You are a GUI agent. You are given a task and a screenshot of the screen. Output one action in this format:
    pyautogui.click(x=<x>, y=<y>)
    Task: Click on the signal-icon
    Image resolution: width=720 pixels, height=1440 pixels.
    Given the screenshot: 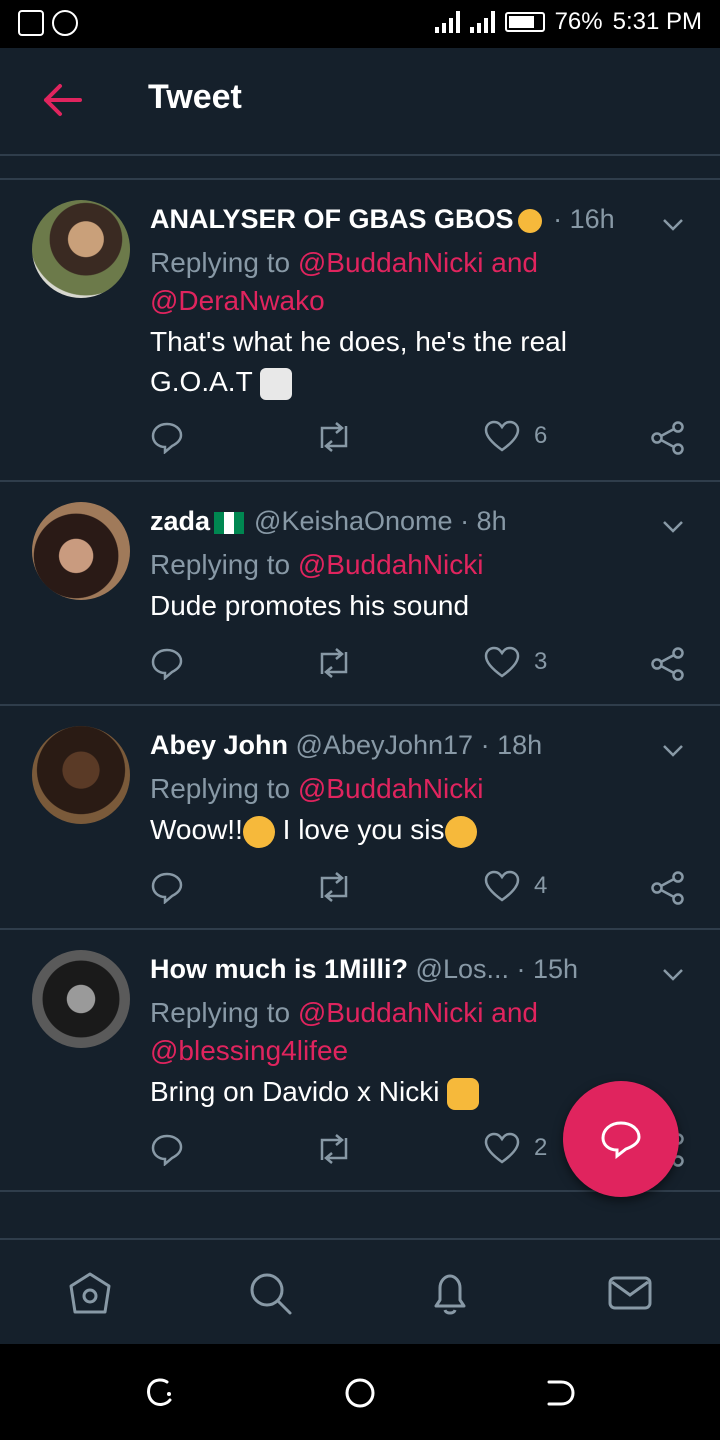 What is the action you would take?
    pyautogui.click(x=447, y=22)
    